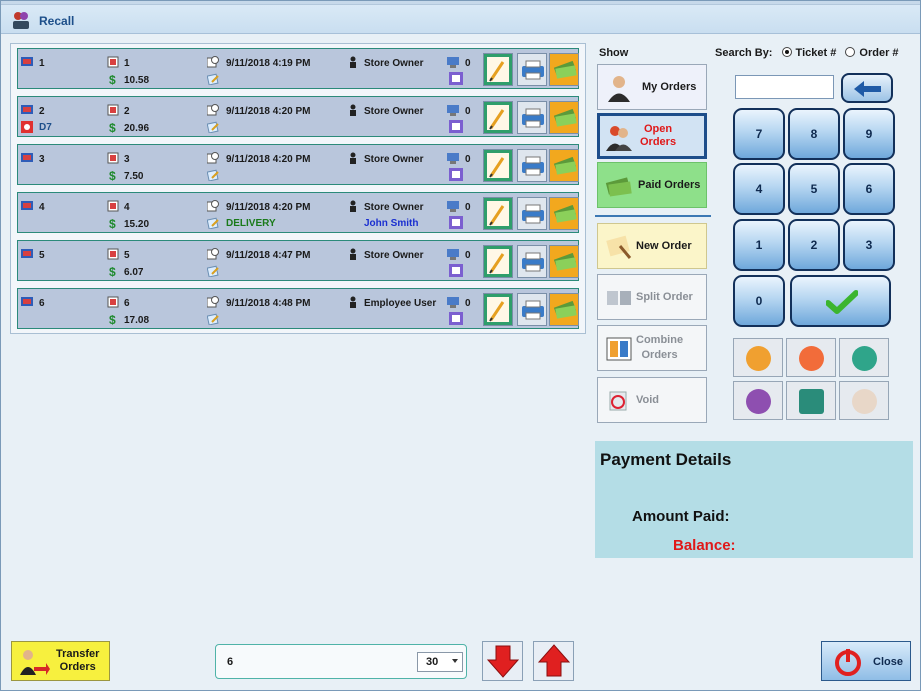  I want to click on order-row: 3 3 $7.50 9/11/2018 4:20 PM Store Owner 0, so click(298, 164).